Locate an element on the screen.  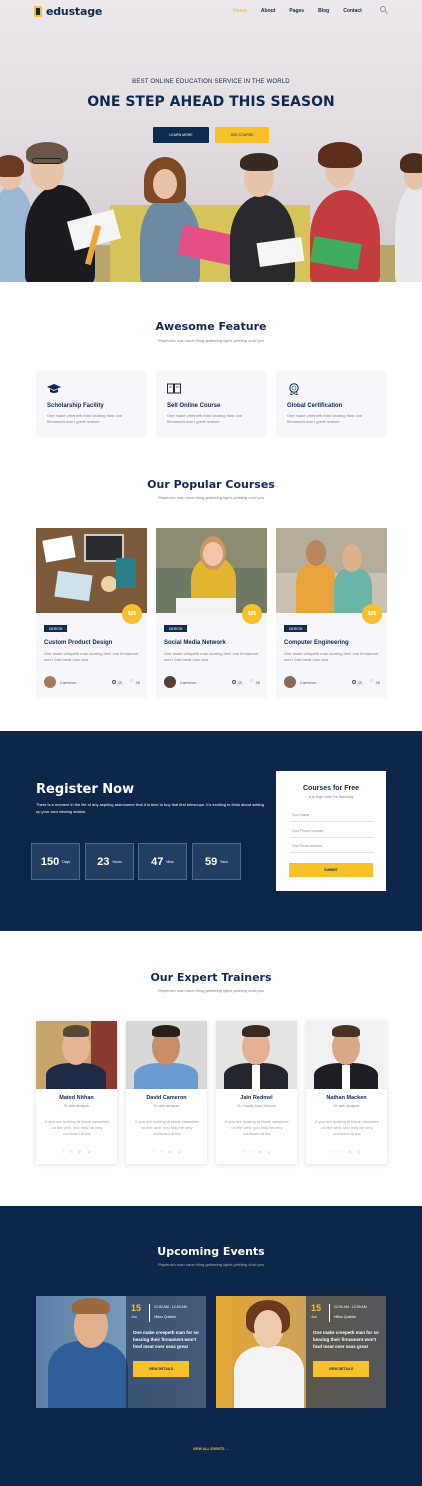
hero-students-image is located at coordinates (211, 212).